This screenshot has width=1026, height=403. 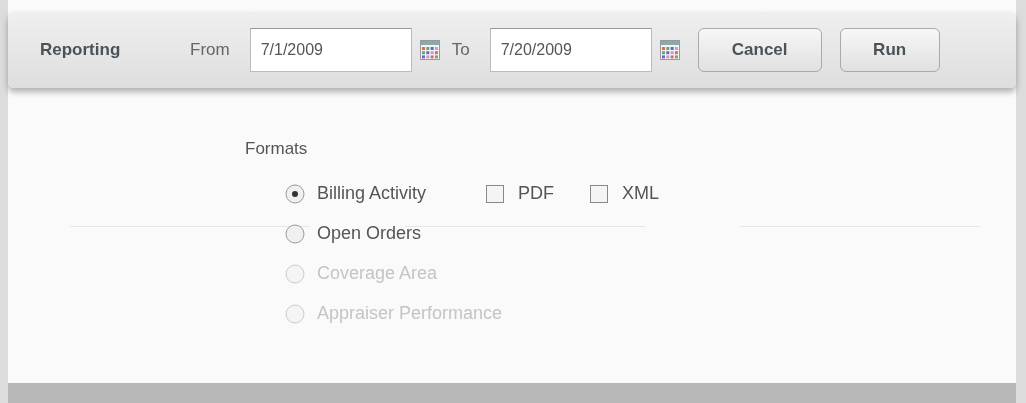 What do you see at coordinates (889, 50) in the screenshot?
I see `run-button: Run` at bounding box center [889, 50].